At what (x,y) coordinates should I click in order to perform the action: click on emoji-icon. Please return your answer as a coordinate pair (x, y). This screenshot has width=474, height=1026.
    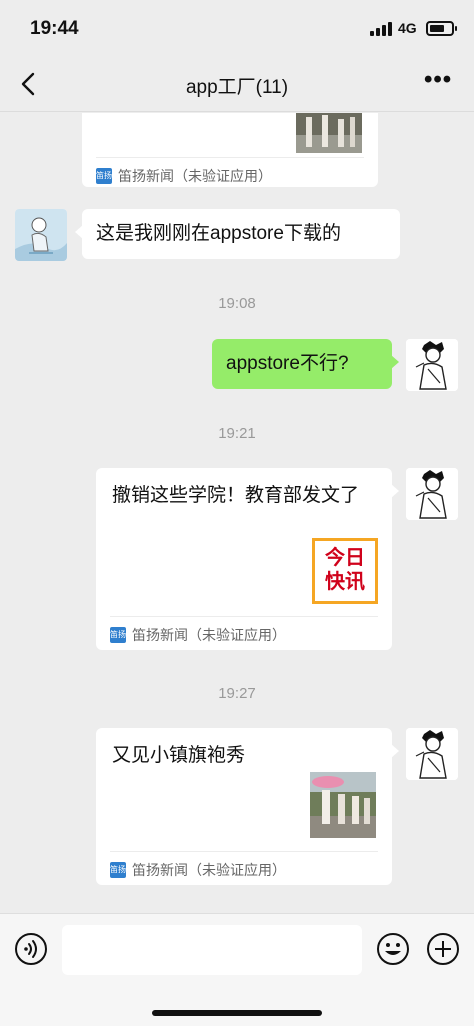
    Looking at the image, I should click on (393, 949).